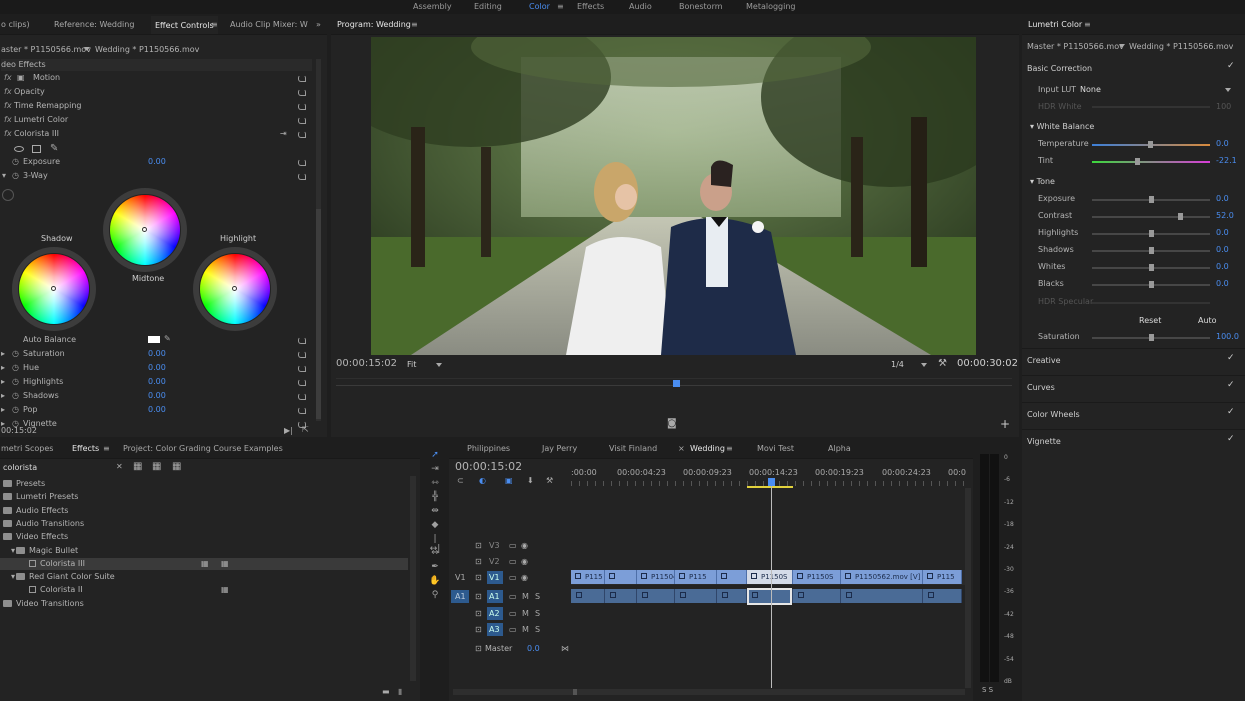 The height and width of the screenshot is (701, 1245). Describe the element at coordinates (176, 466) in the screenshot. I see `yuv-filter-icon: ▦` at that location.